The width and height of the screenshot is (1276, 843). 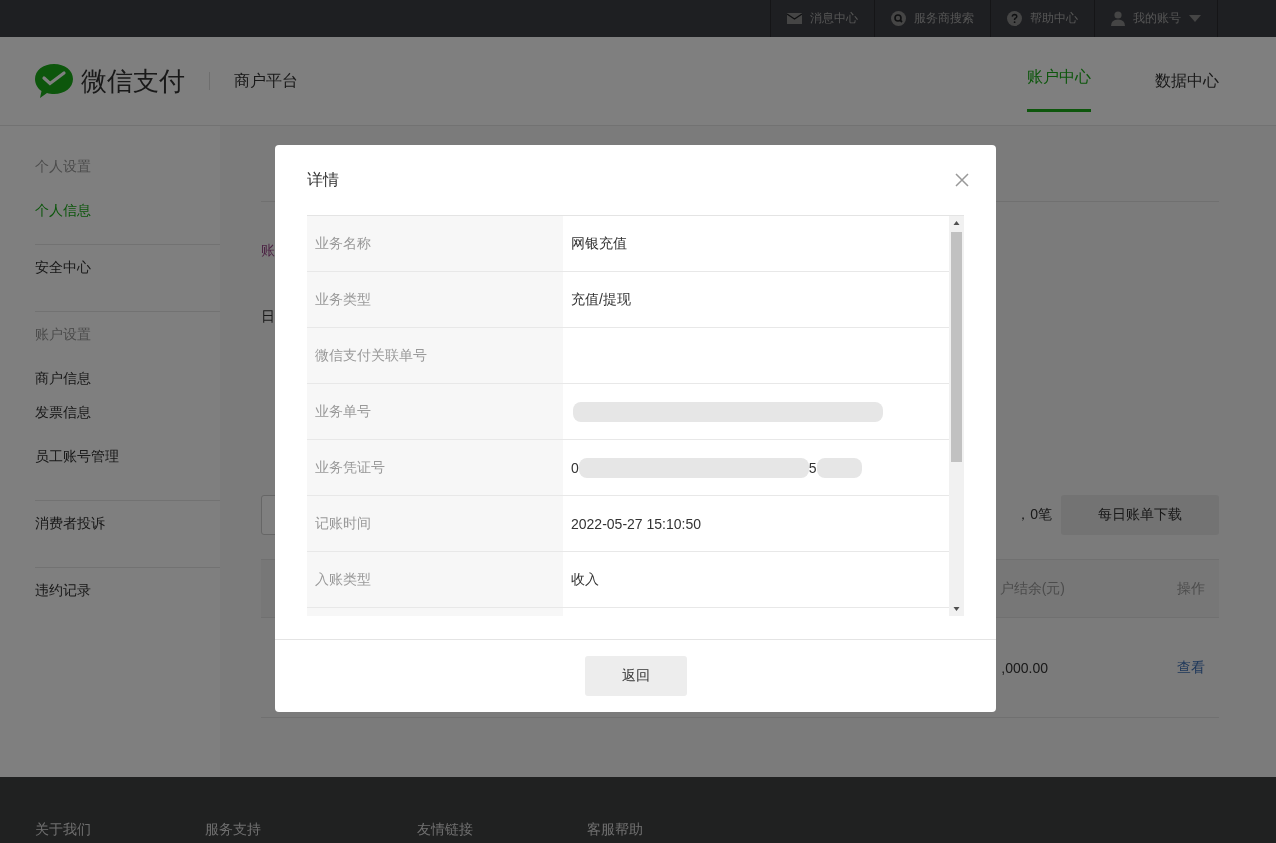 I want to click on field-label: 微信支付关联单号, so click(x=435, y=355).